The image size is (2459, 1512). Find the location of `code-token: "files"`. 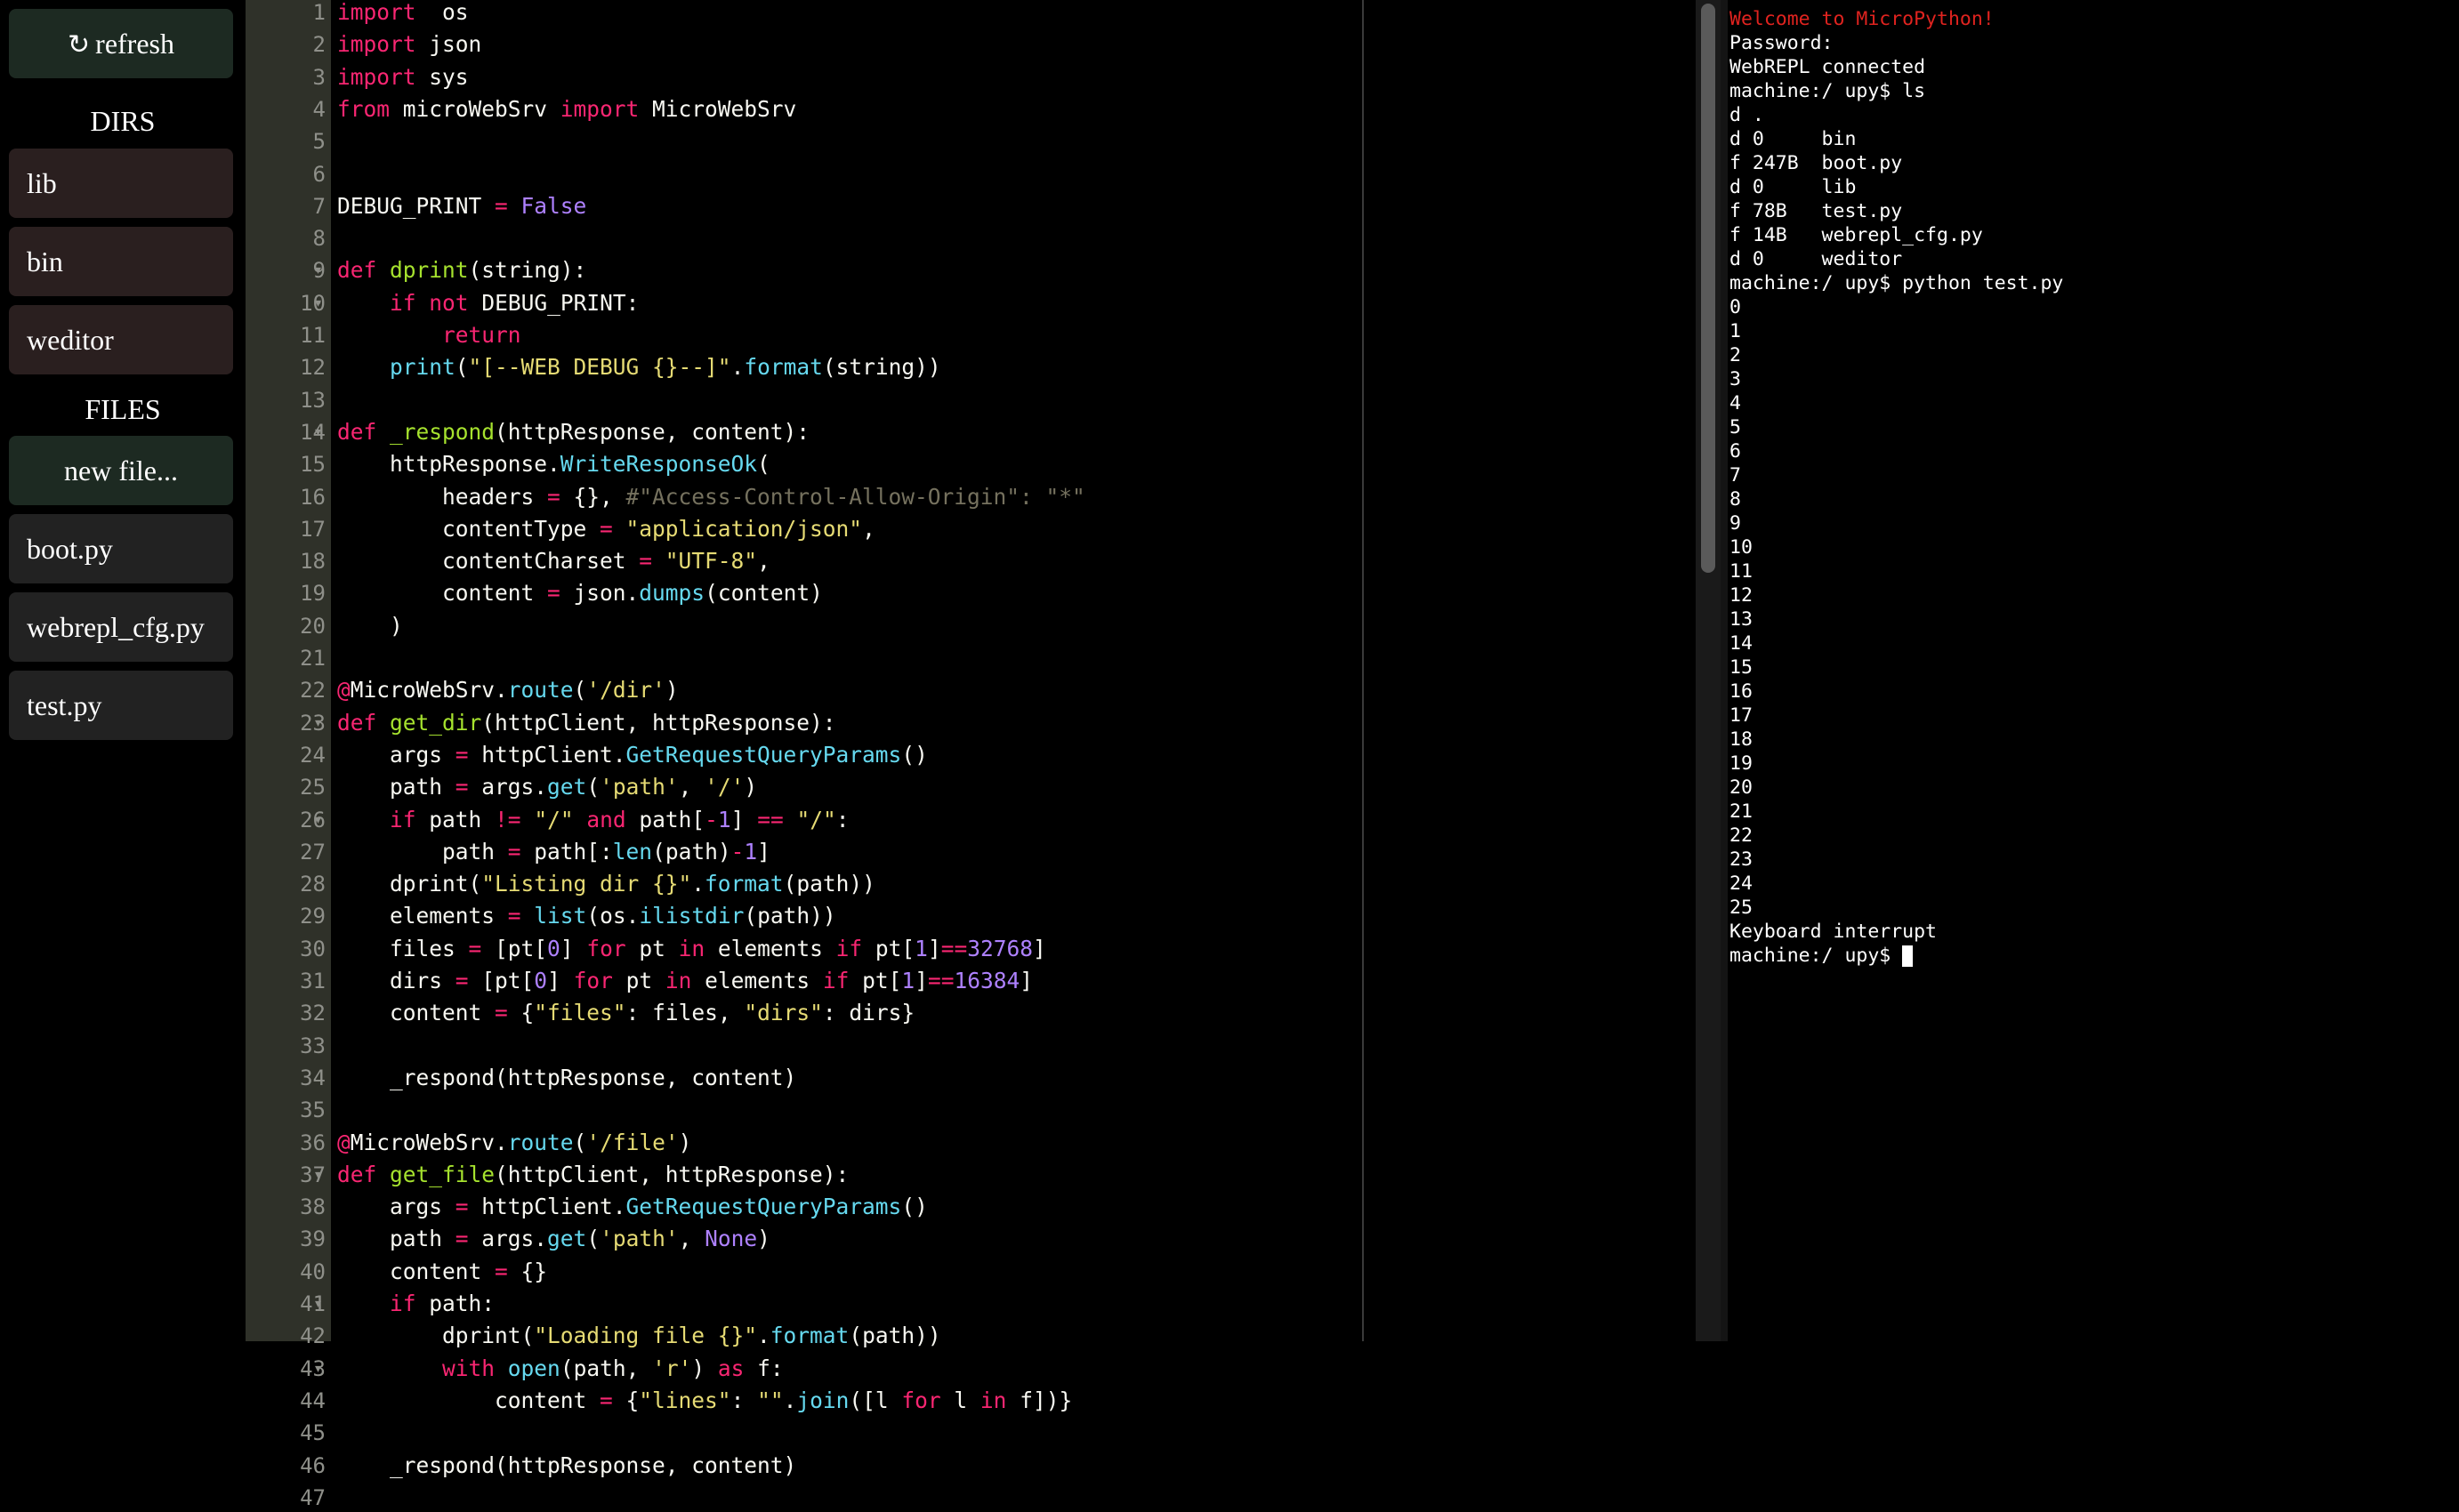

code-token: "files" is located at coordinates (580, 1013).